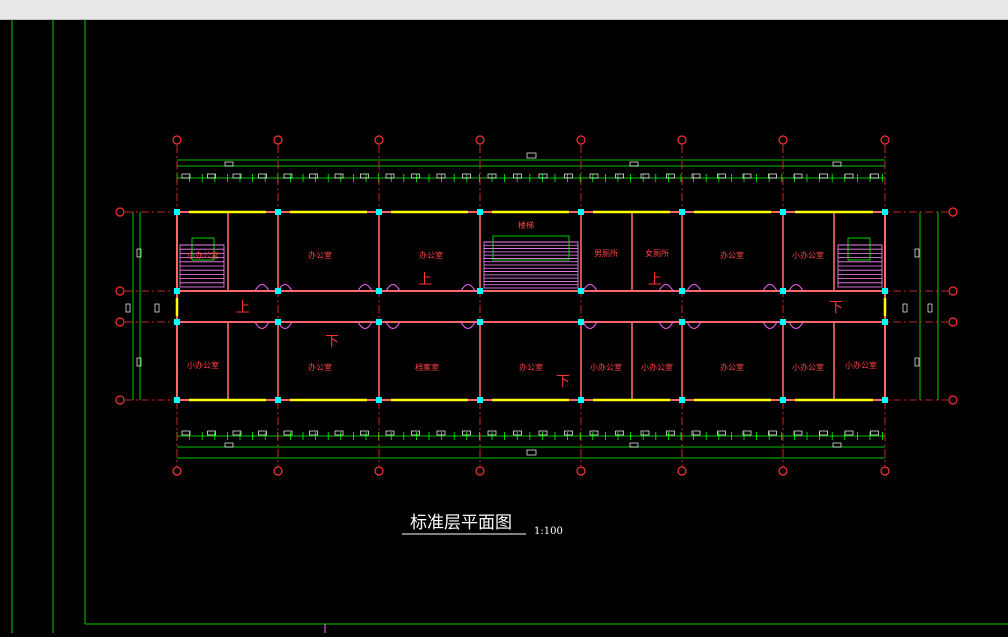 This screenshot has height=637, width=1008. I want to click on drawing-title-block: 标准层平面图 1:100, so click(482, 525).